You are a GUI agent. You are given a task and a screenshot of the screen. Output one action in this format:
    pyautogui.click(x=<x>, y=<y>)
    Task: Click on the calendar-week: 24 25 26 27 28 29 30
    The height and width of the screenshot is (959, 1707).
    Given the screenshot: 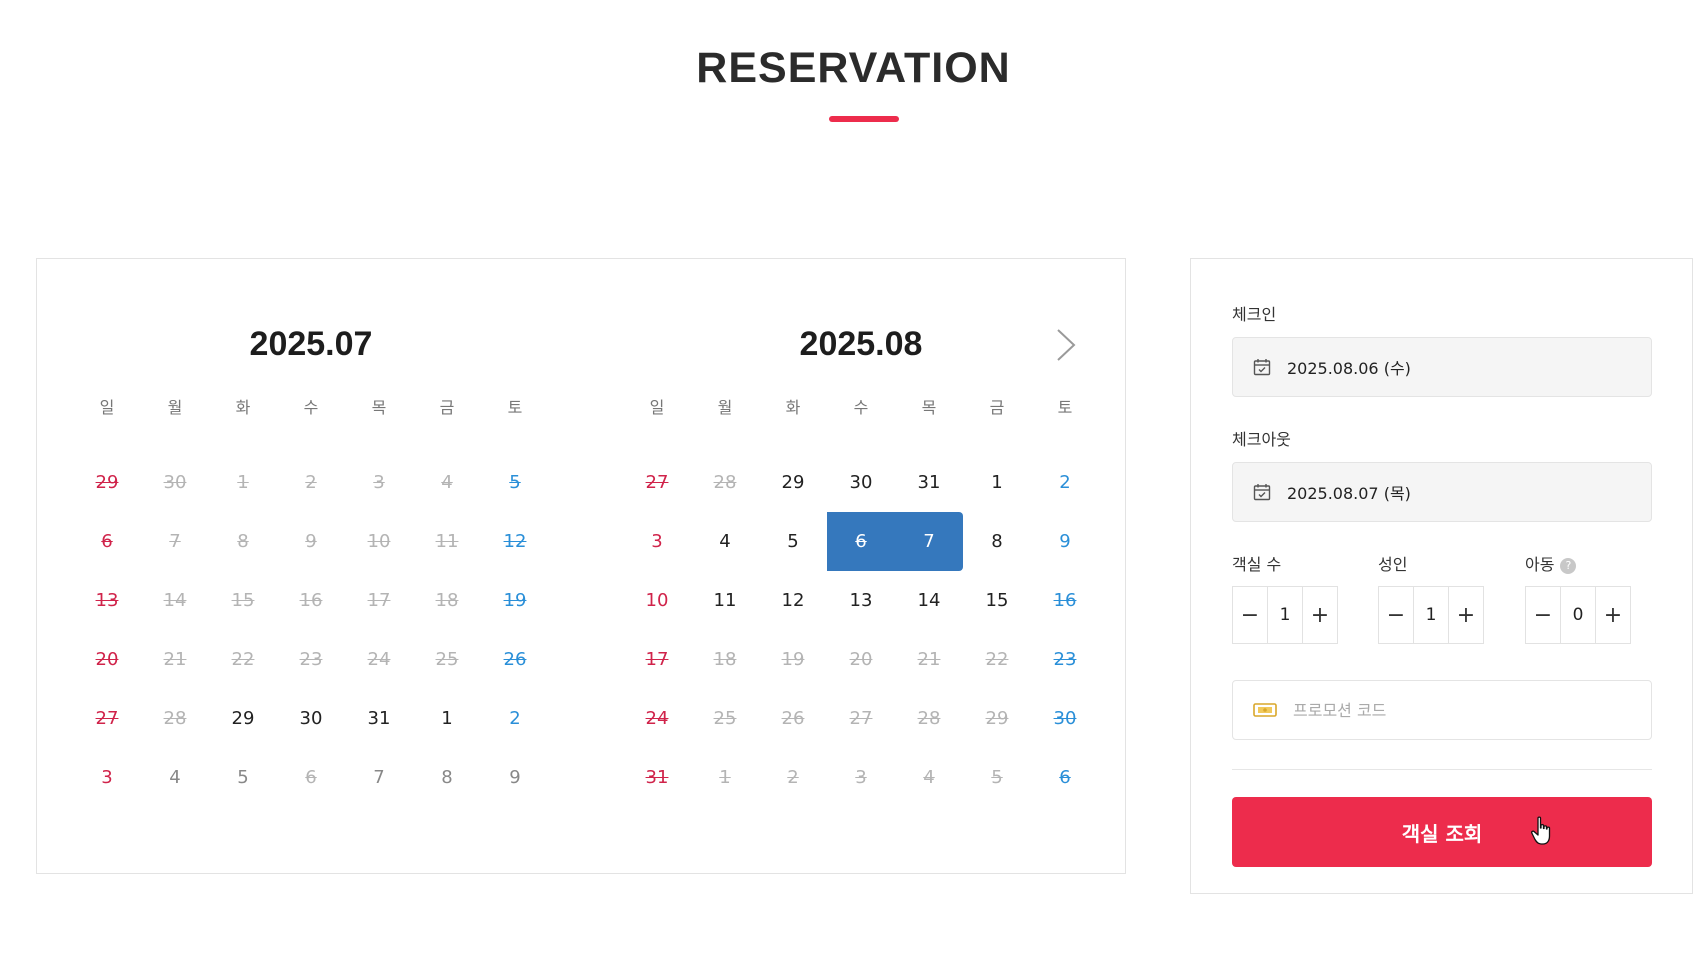 What is the action you would take?
    pyautogui.click(x=861, y=718)
    